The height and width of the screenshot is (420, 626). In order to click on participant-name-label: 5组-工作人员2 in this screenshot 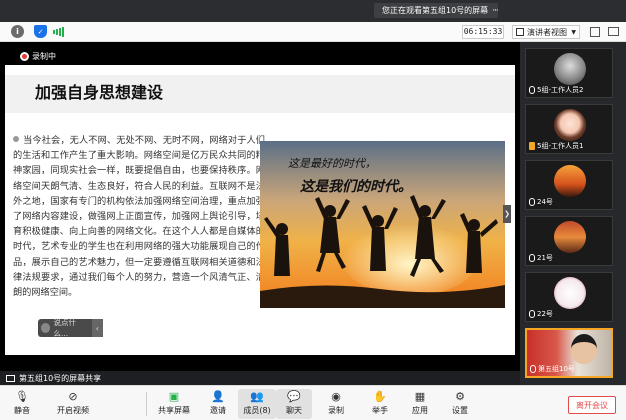, I will do `click(556, 90)`.